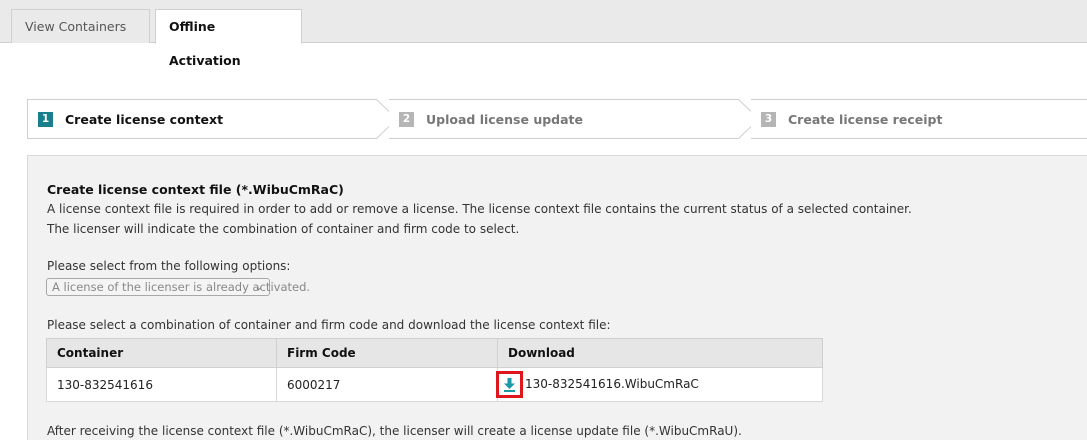 The width and height of the screenshot is (1087, 440). What do you see at coordinates (505, 119) in the screenshot?
I see `step-label: Upload license update` at bounding box center [505, 119].